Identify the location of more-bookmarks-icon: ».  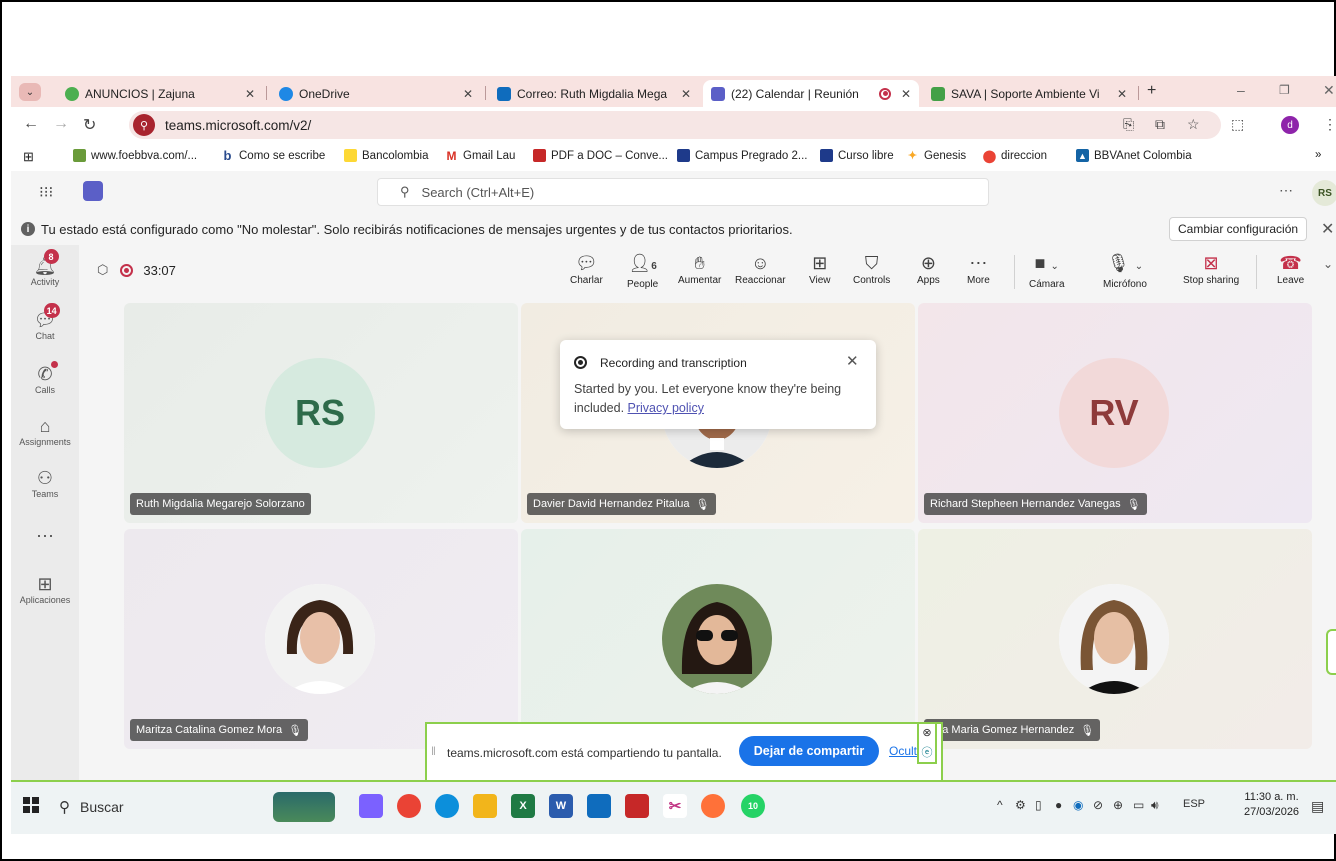
(1318, 155).